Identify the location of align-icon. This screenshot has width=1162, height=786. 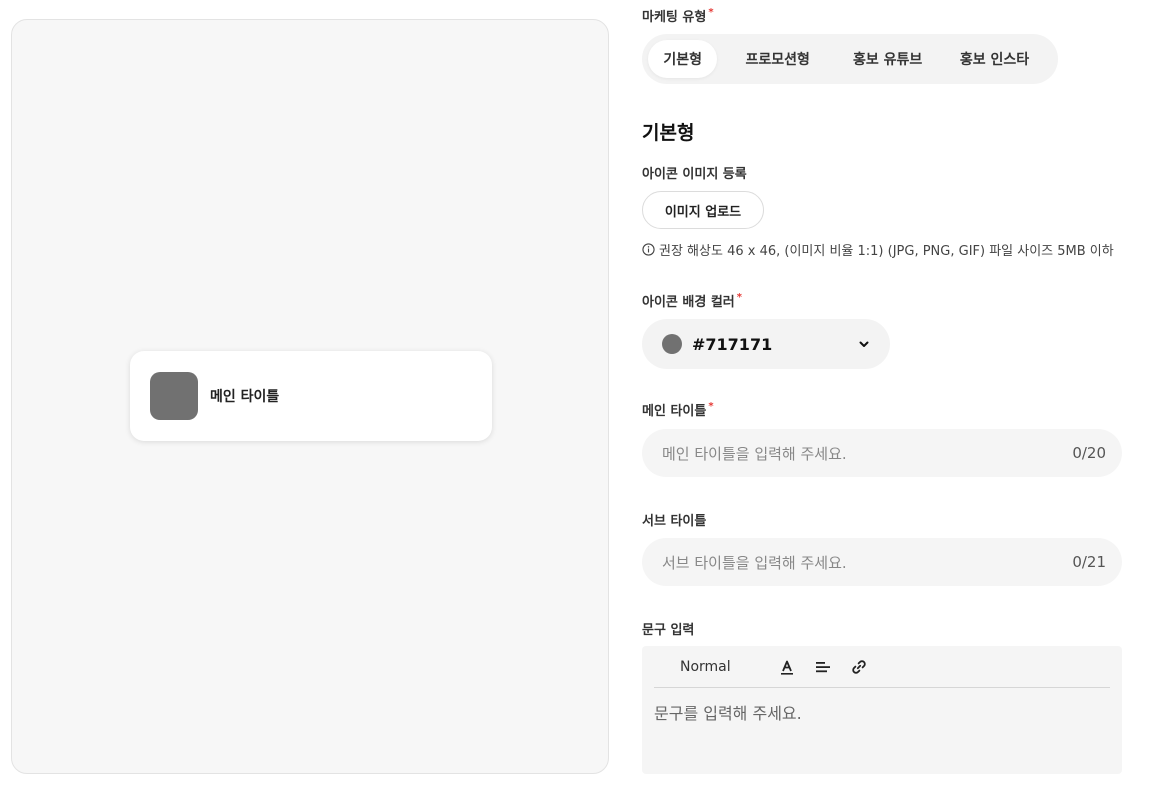
(823, 667).